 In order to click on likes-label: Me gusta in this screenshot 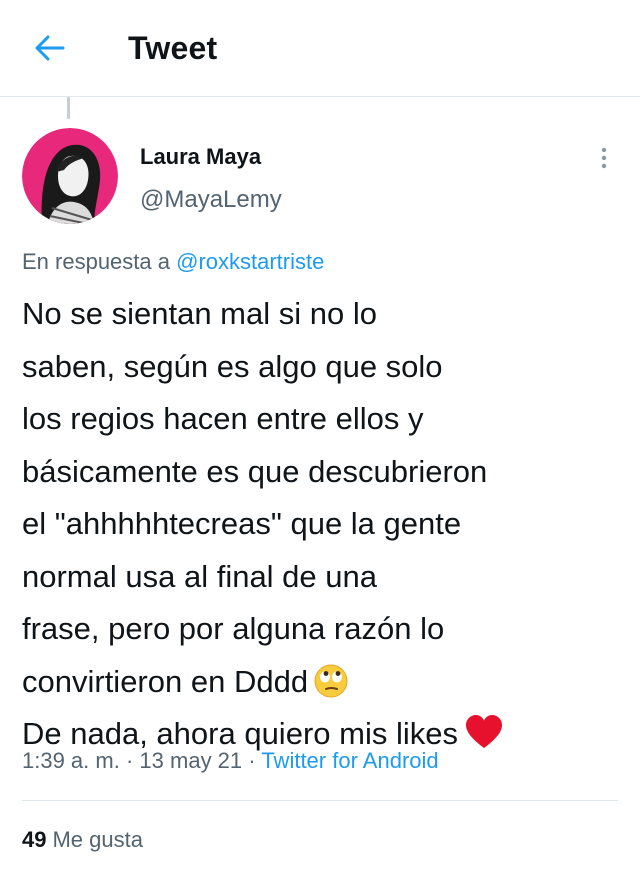, I will do `click(97, 839)`.